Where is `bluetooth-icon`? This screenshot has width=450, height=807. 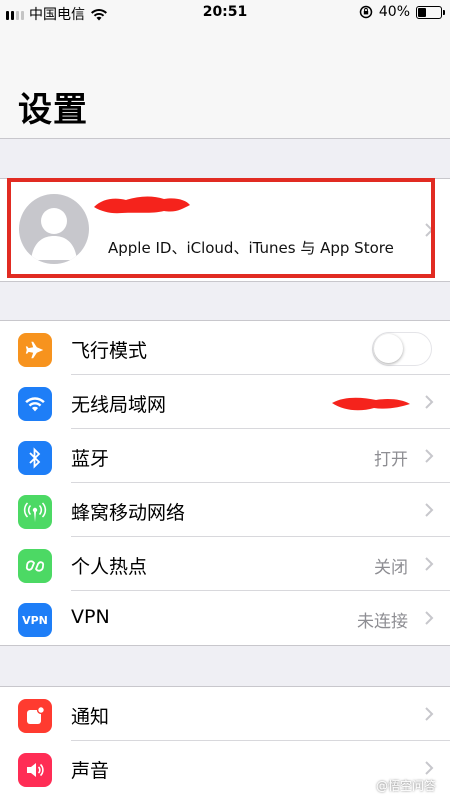
bluetooth-icon is located at coordinates (35, 458).